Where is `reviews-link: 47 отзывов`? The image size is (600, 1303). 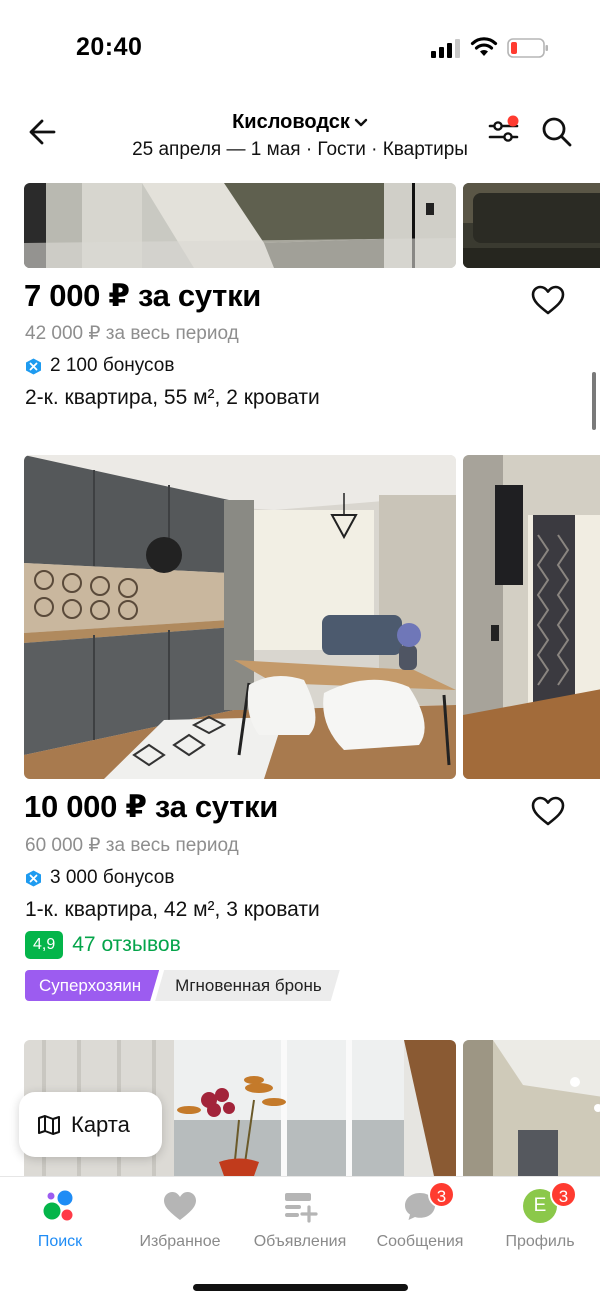 reviews-link: 47 отзывов is located at coordinates (126, 945).